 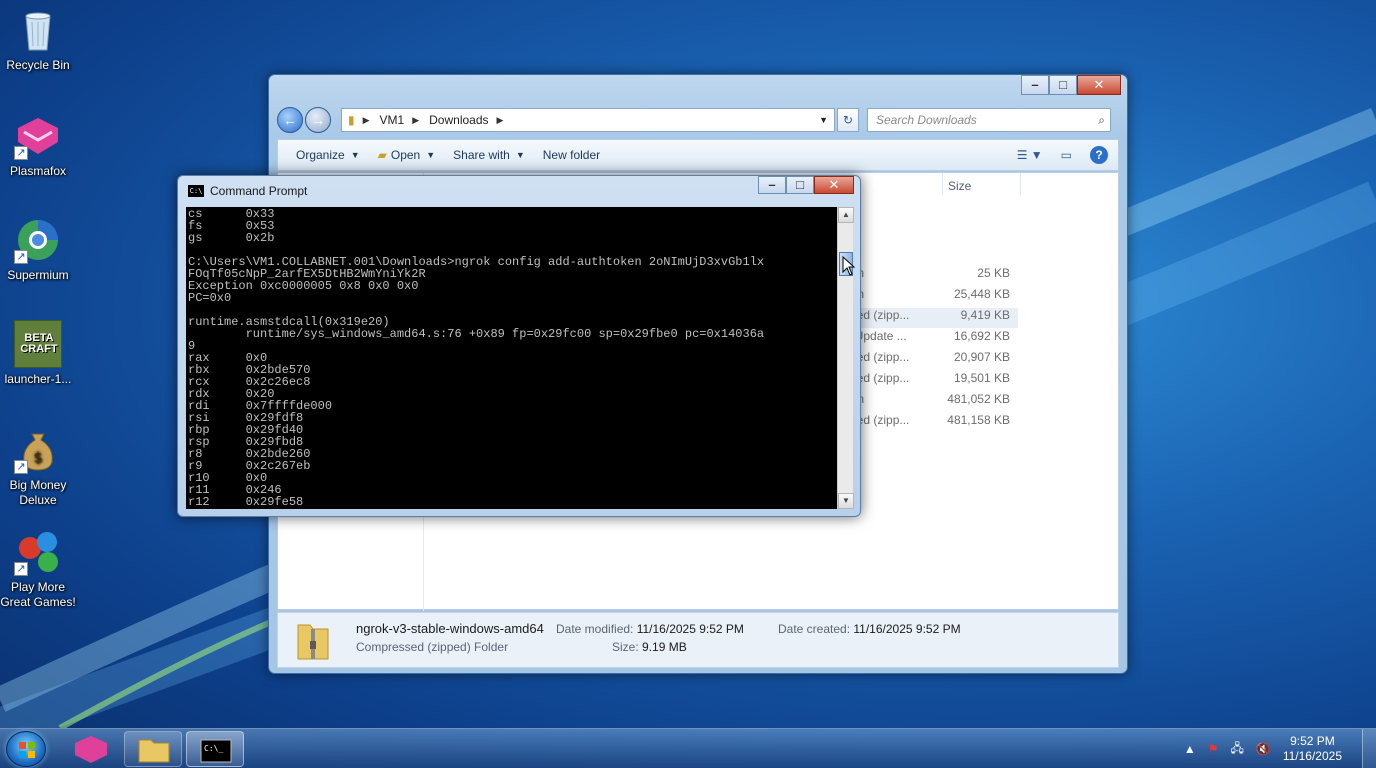 I want to click on vertical-scrollbar: ▲ ▼, so click(x=845, y=358).